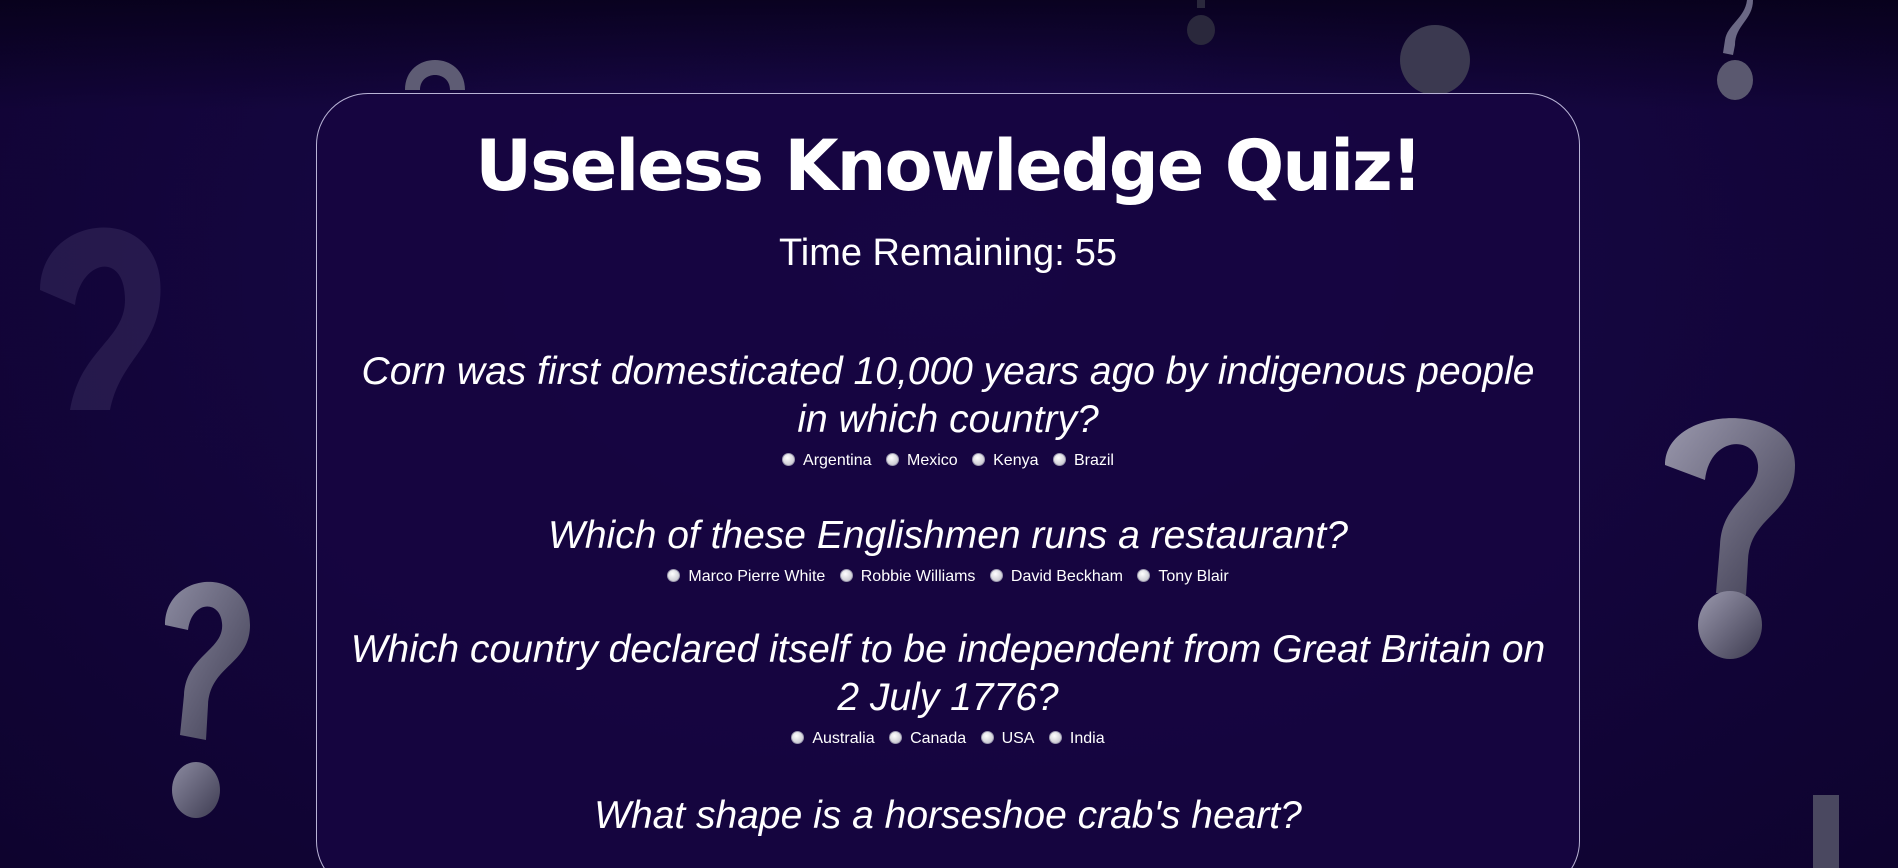 This screenshot has height=868, width=1898. I want to click on answer-option: Mexico, so click(921, 461).